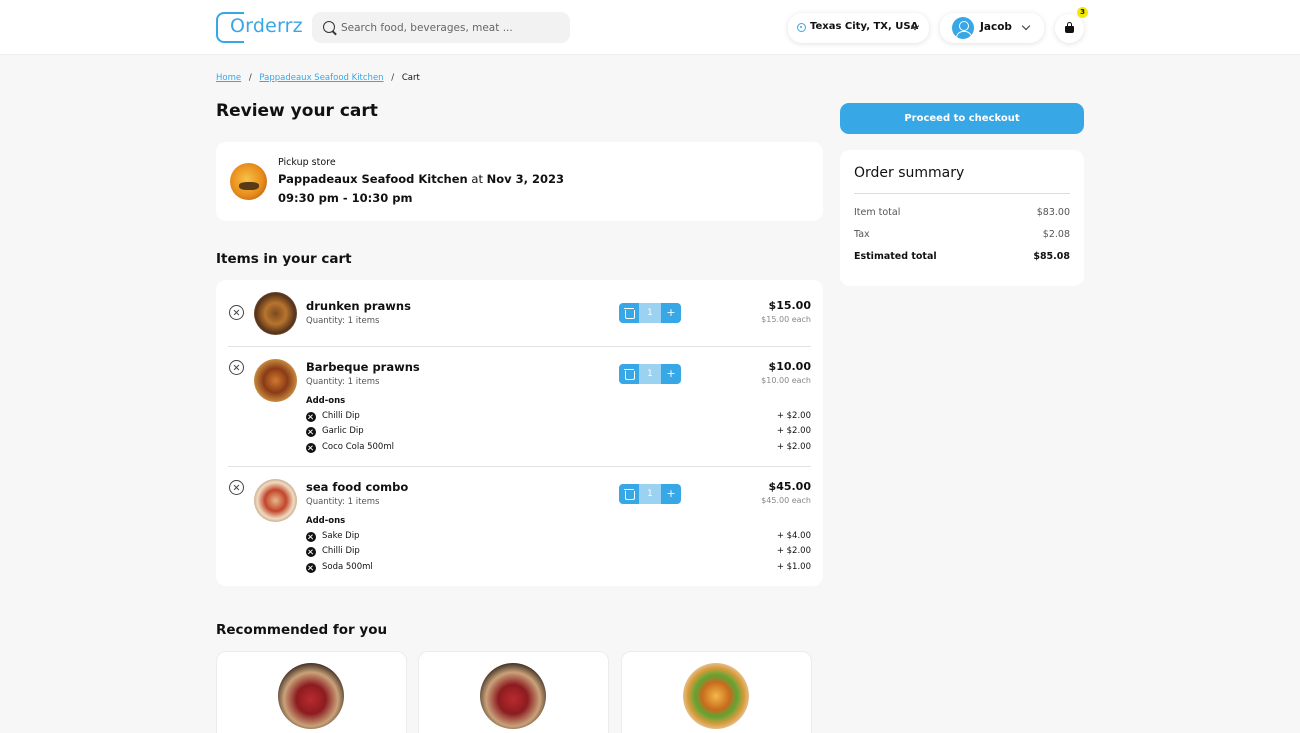 This screenshot has width=1300, height=733. What do you see at coordinates (525, 179) in the screenshot?
I see `pickup-date: Nov 3, 2023` at bounding box center [525, 179].